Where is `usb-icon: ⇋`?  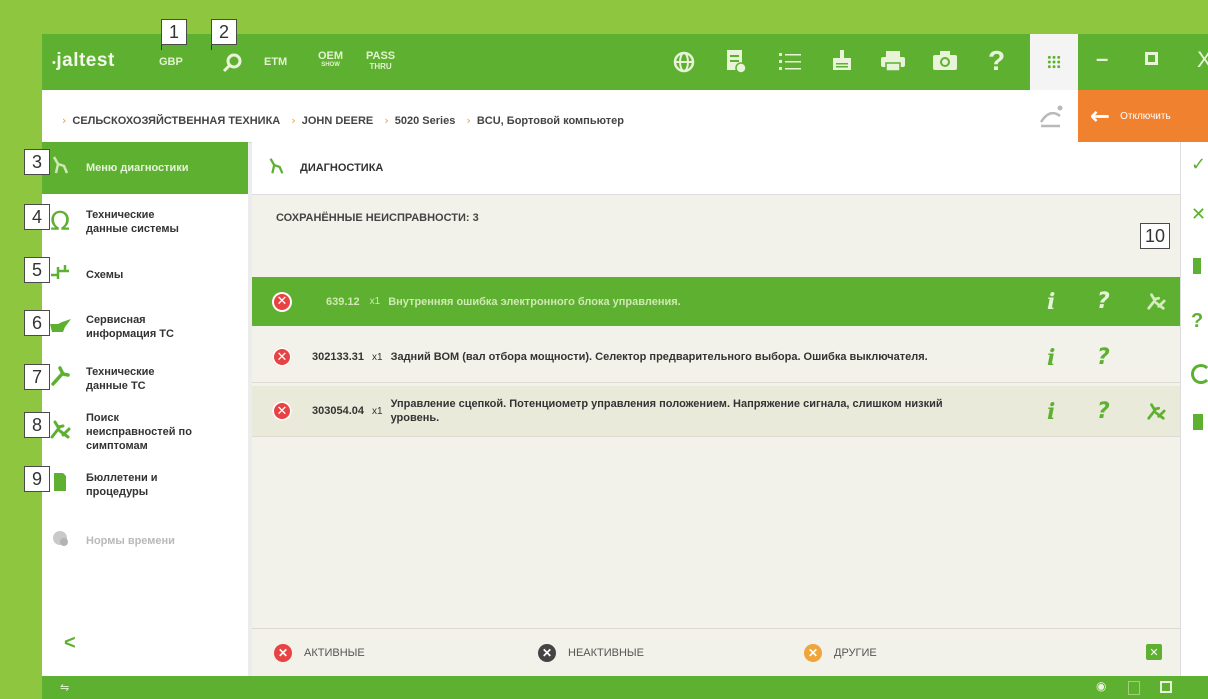
usb-icon: ⇋ is located at coordinates (65, 687).